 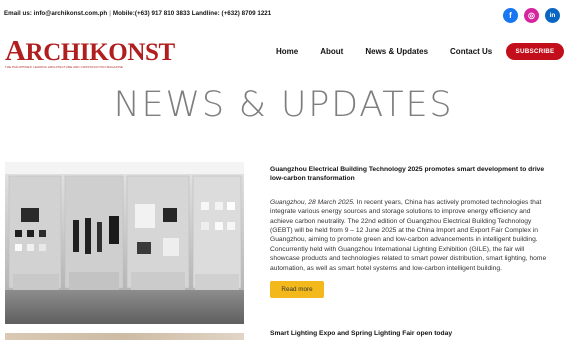 I want to click on email-link: Email us: info@archikonst.com.ph, so click(x=55, y=13).